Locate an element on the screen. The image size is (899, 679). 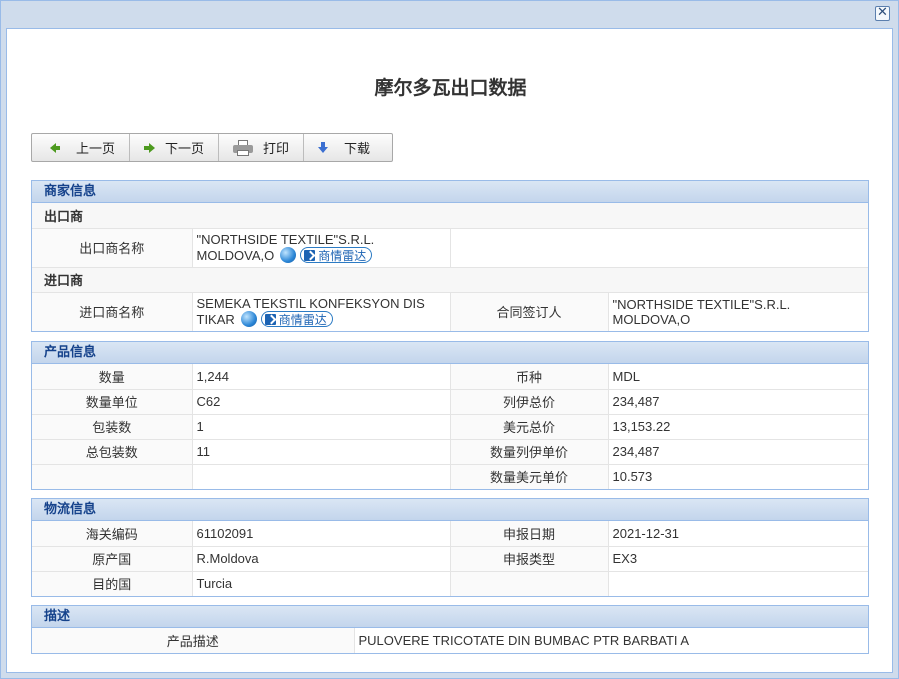
exporter-empty-cell is located at coordinates (659, 248).